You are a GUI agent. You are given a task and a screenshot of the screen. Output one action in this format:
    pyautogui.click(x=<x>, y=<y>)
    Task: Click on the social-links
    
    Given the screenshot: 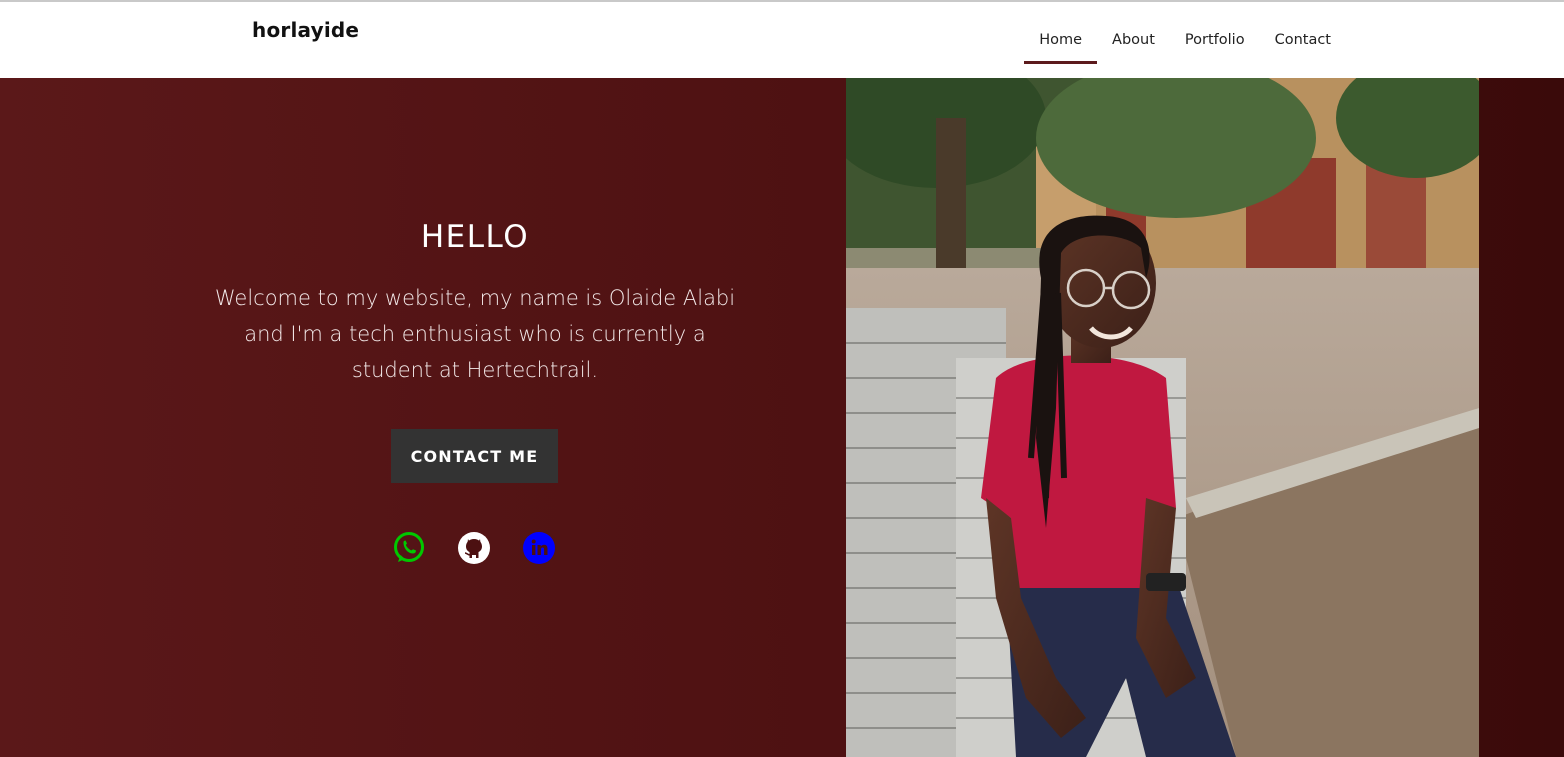 What is the action you would take?
    pyautogui.click(x=474, y=548)
    